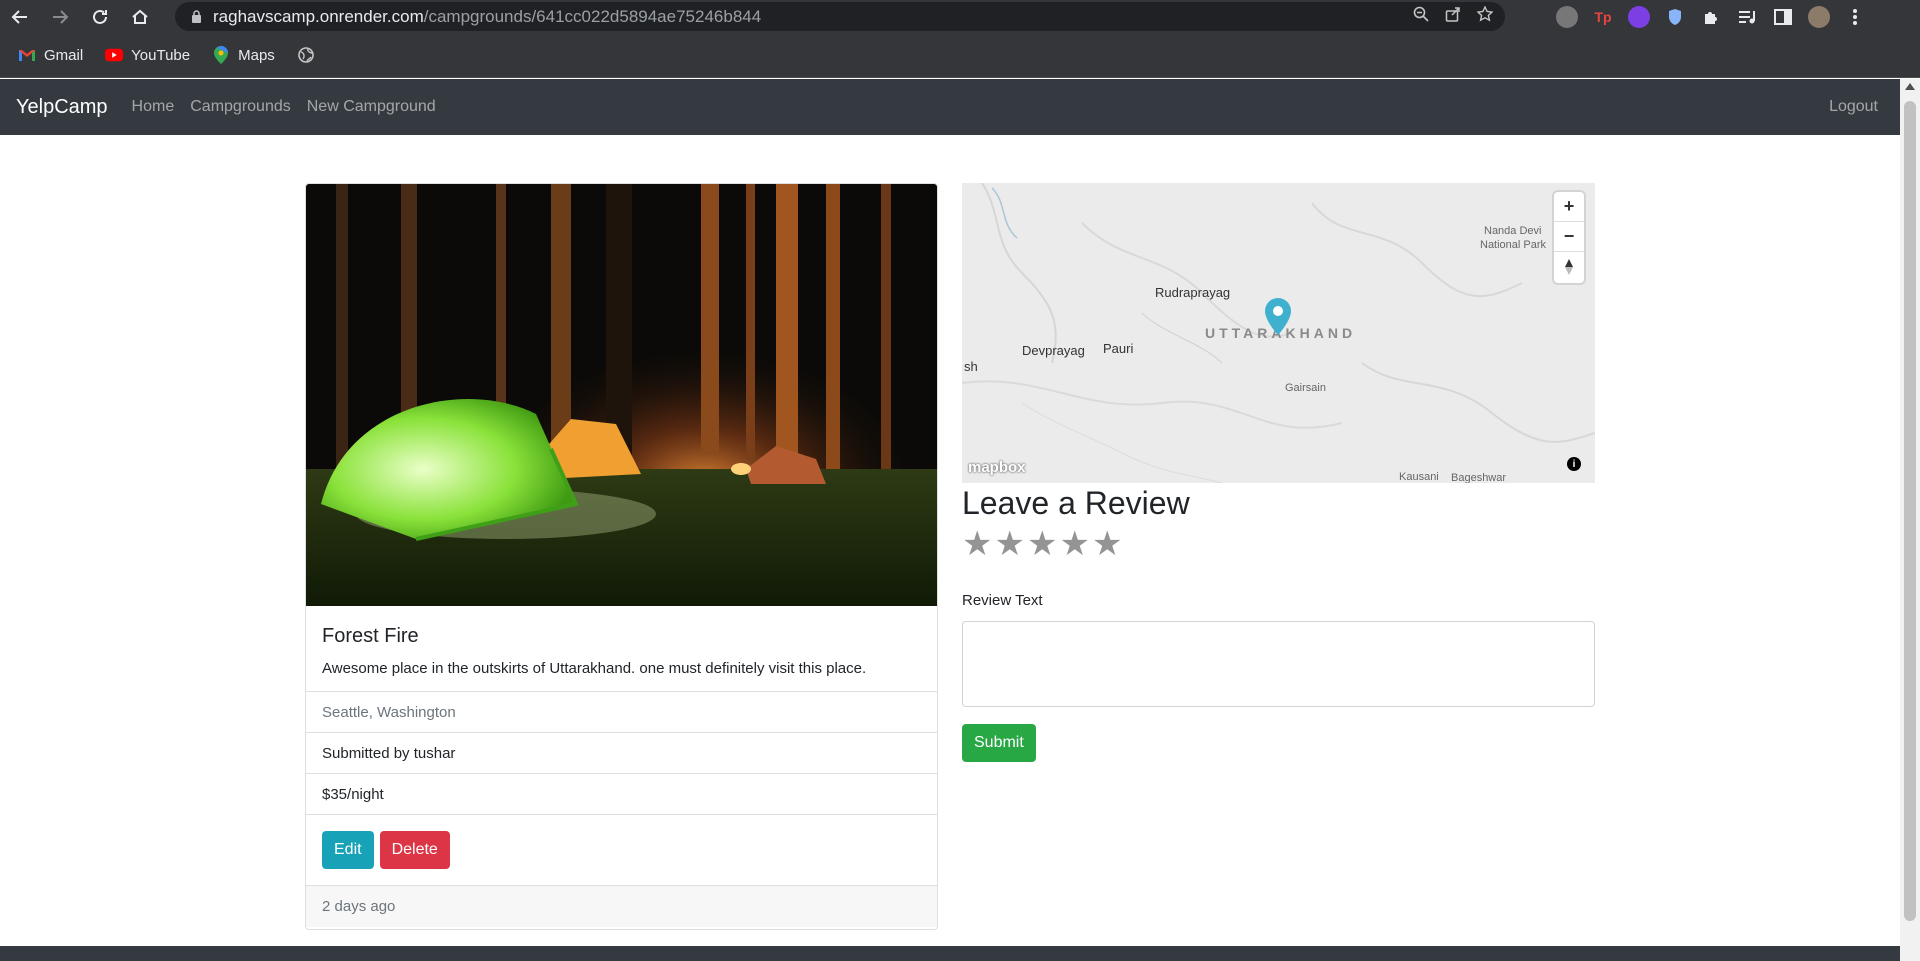  What do you see at coordinates (221, 55) in the screenshot?
I see `maps-icon` at bounding box center [221, 55].